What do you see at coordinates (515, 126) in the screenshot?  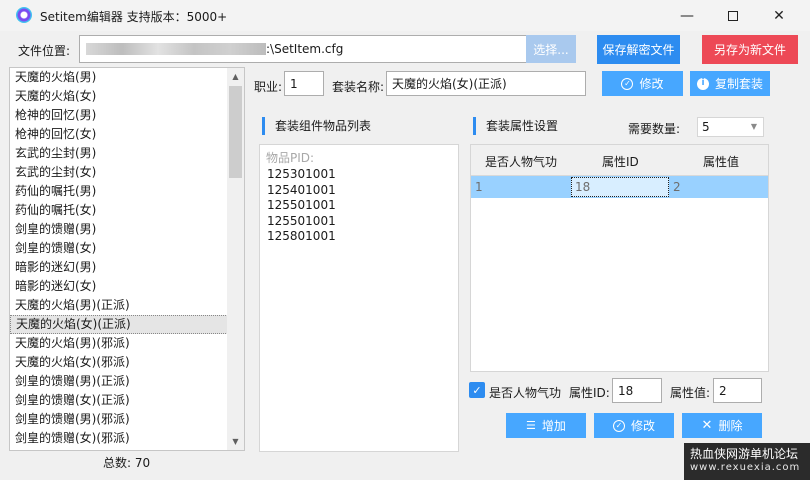 I see `attributes-title: 套装属性设置` at bounding box center [515, 126].